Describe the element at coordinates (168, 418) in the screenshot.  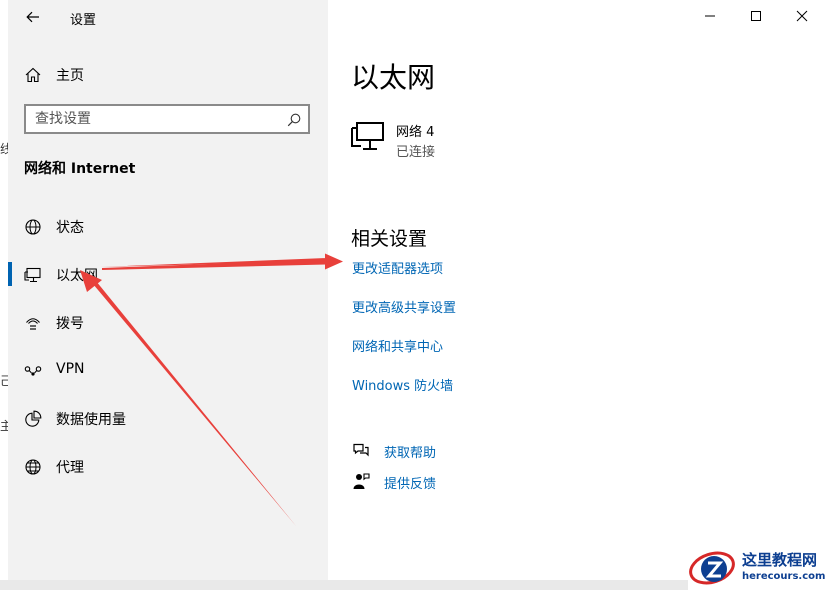
I see `sidebar-item-data-usage: 数据使用量` at that location.